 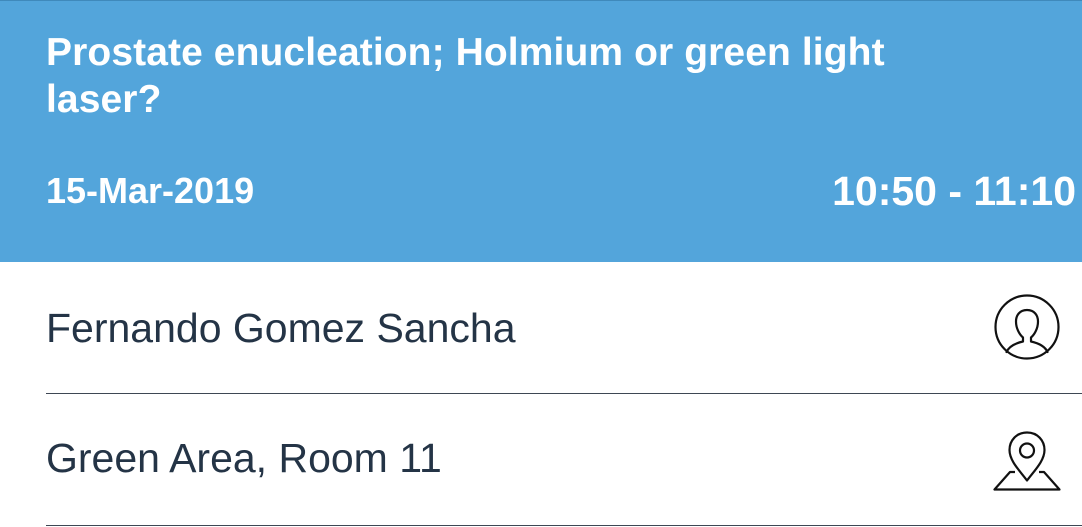 What do you see at coordinates (954, 191) in the screenshot?
I see `session-time: 10:50 - 11:10` at bounding box center [954, 191].